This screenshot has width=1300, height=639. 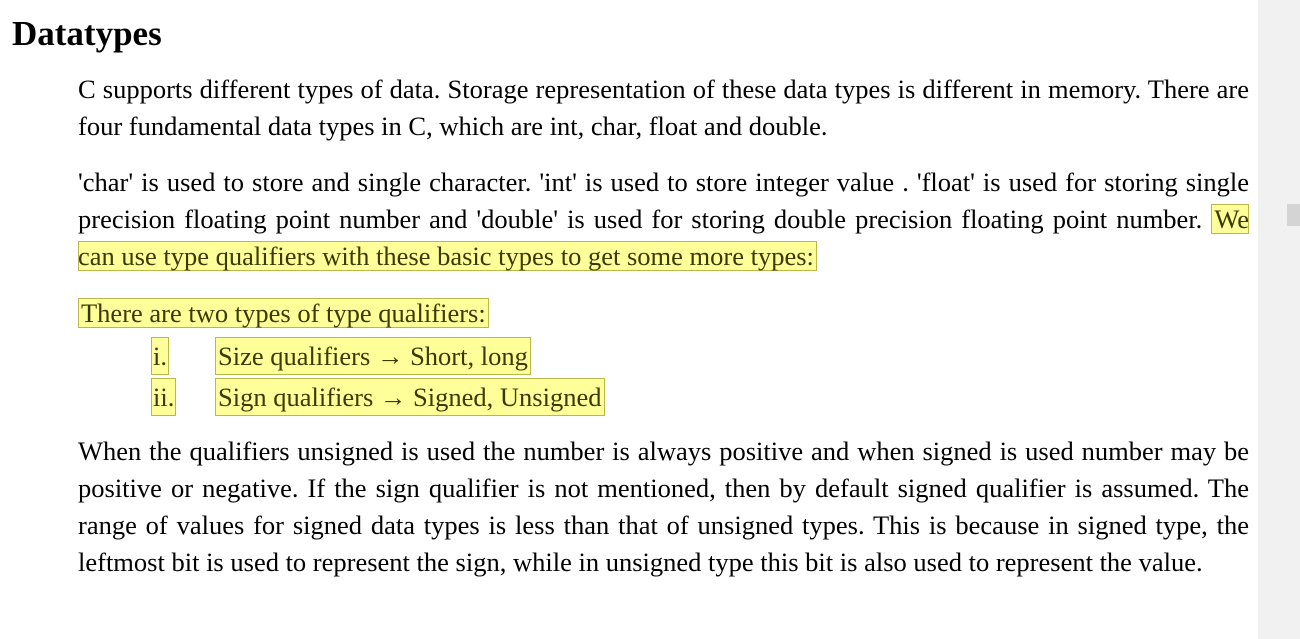 What do you see at coordinates (87, 33) in the screenshot?
I see `page-title: Datatypes` at bounding box center [87, 33].